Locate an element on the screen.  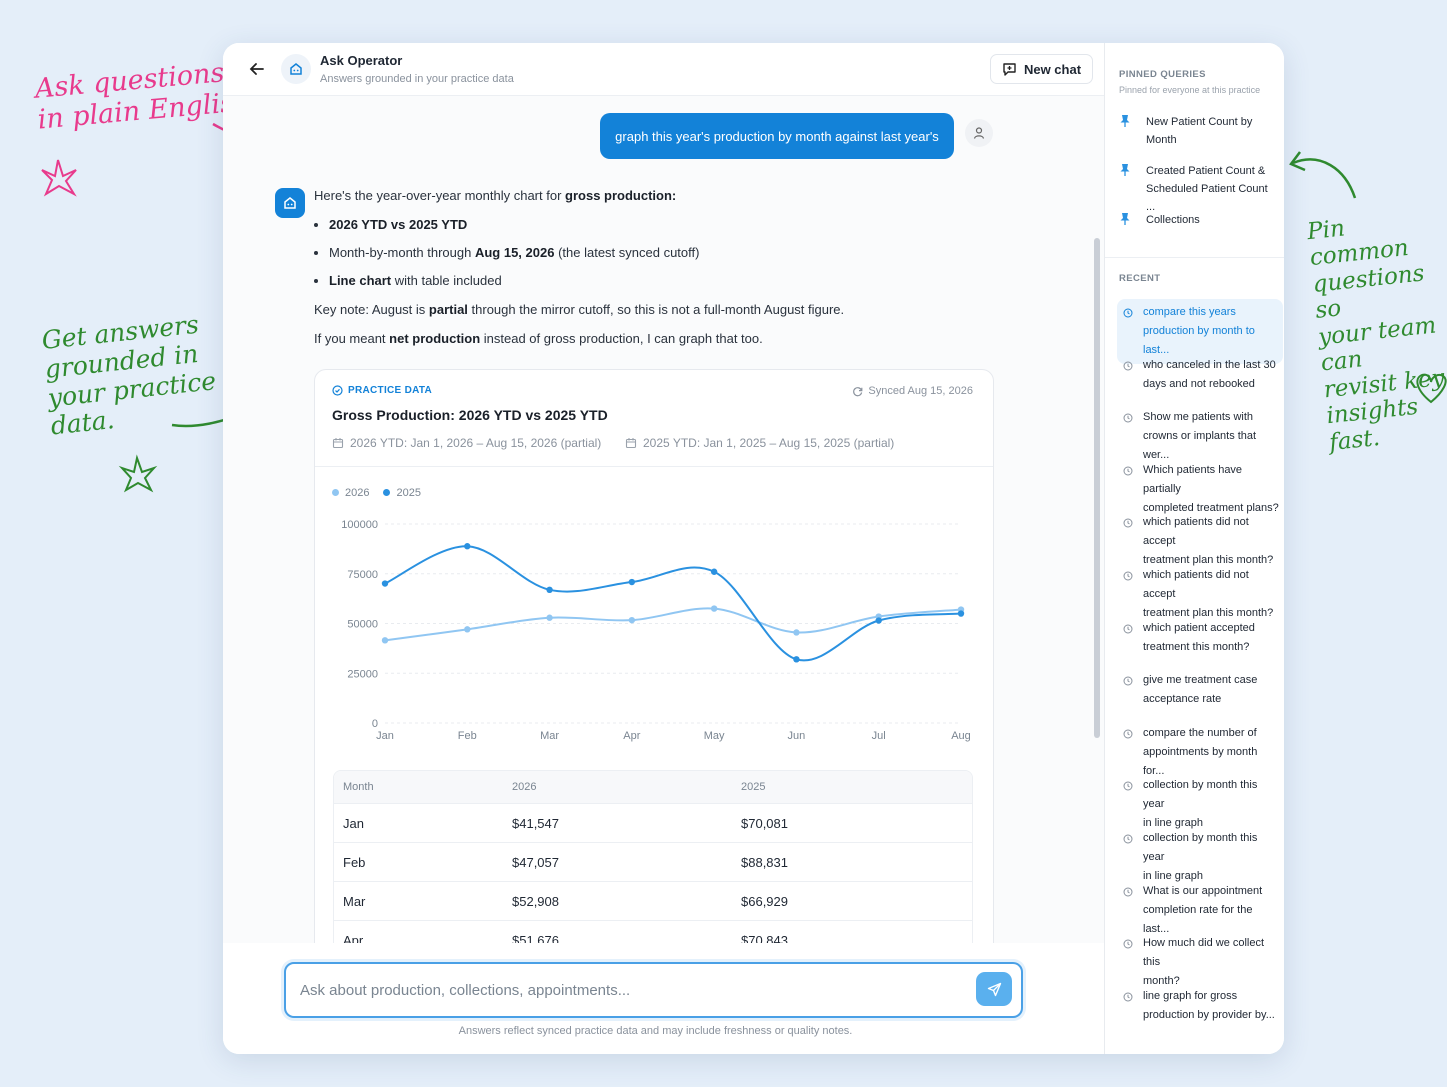
recent-query-line1: line graph for gross is located at coordinates (1190, 995).